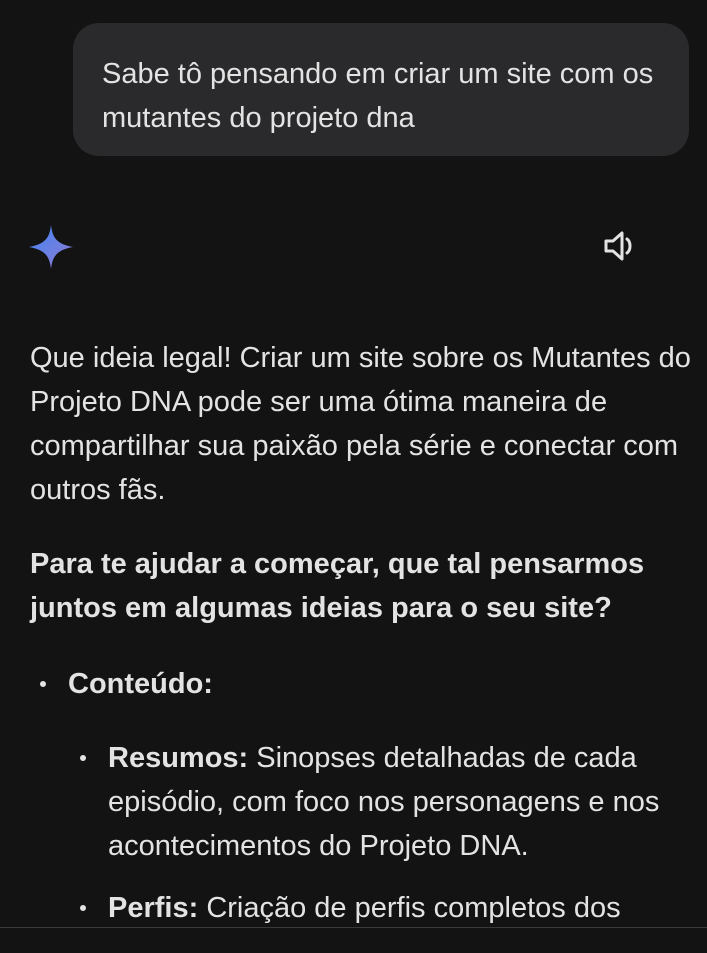 Image resolution: width=707 pixels, height=953 pixels. What do you see at coordinates (51, 247) in the screenshot?
I see `gemini-spark-icon` at bounding box center [51, 247].